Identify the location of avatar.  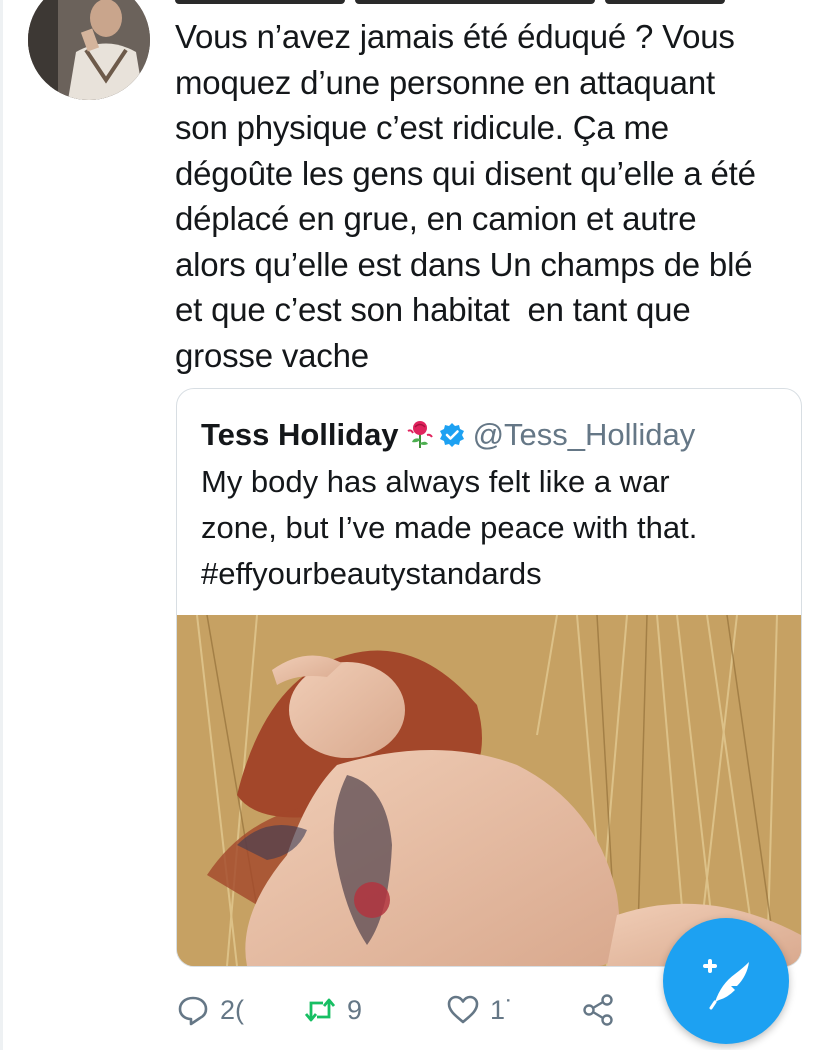
(89, 50).